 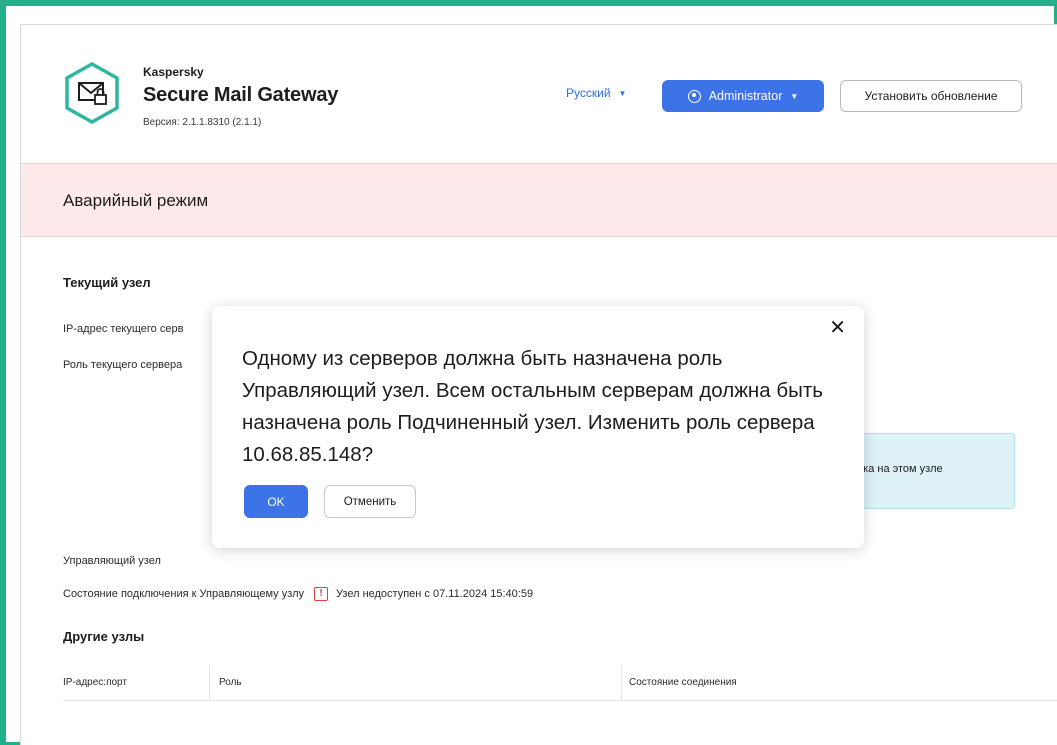 What do you see at coordinates (136, 200) in the screenshot?
I see `page-title: Аварийный режим` at bounding box center [136, 200].